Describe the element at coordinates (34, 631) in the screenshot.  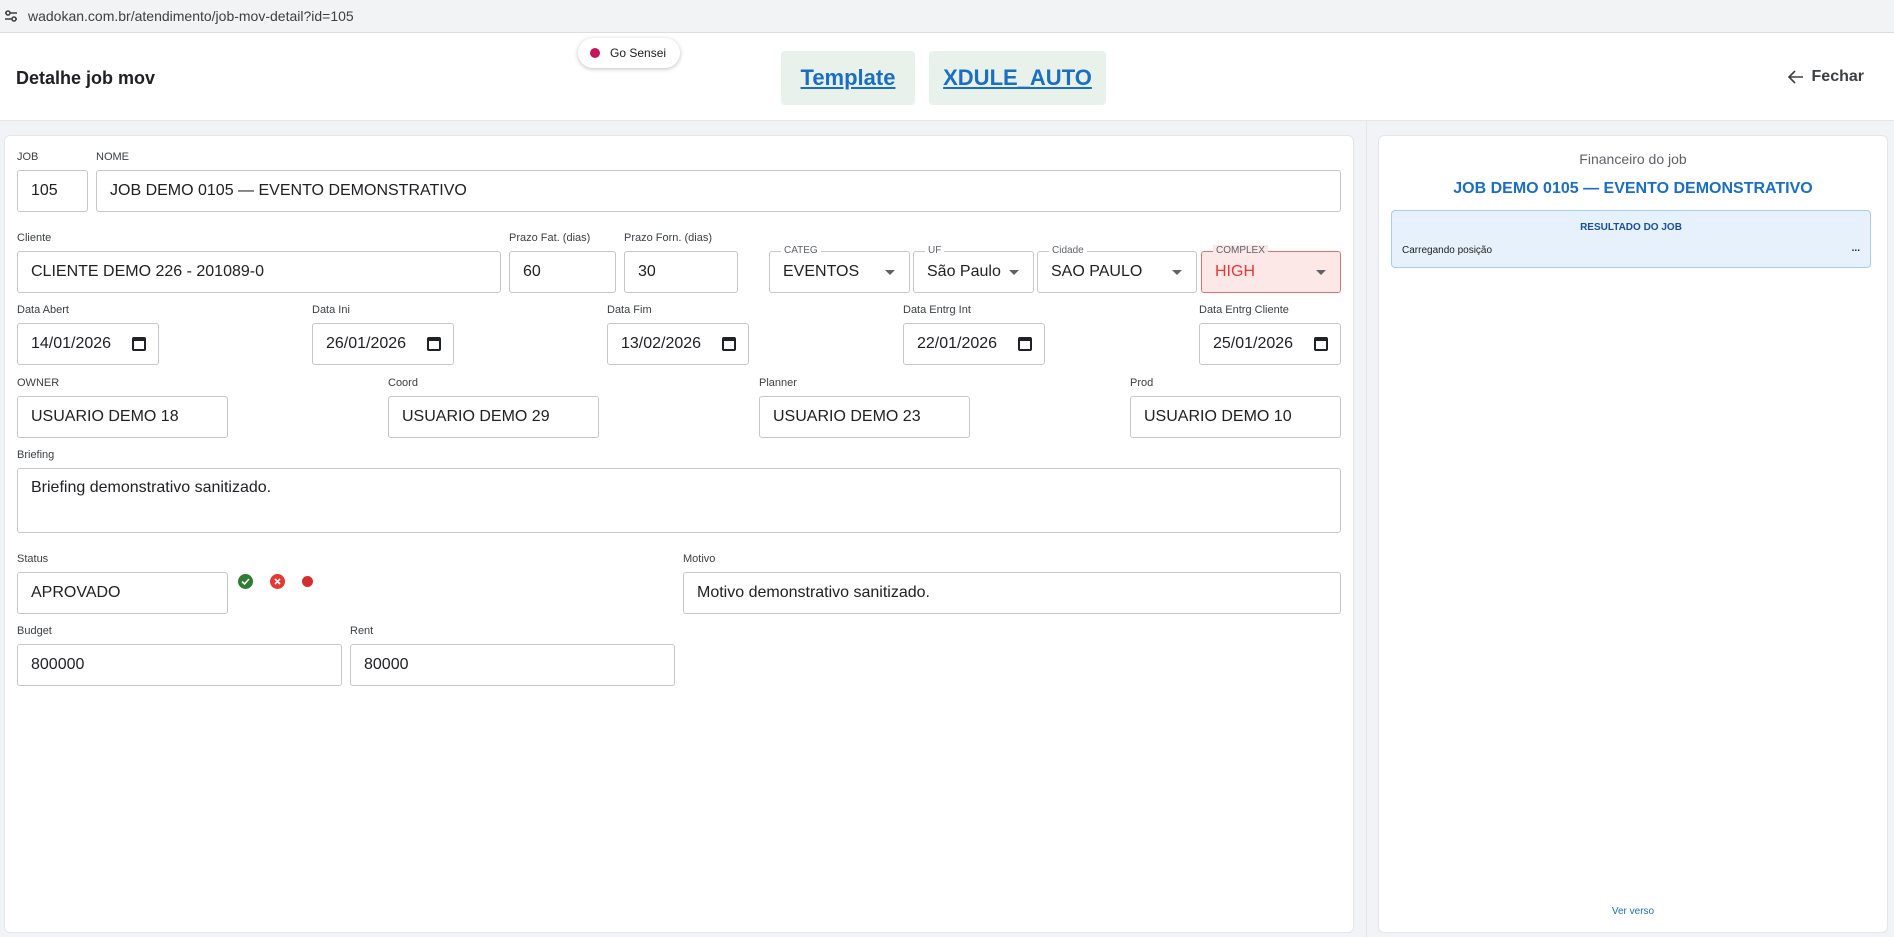
I see `budget-label: Budget` at that location.